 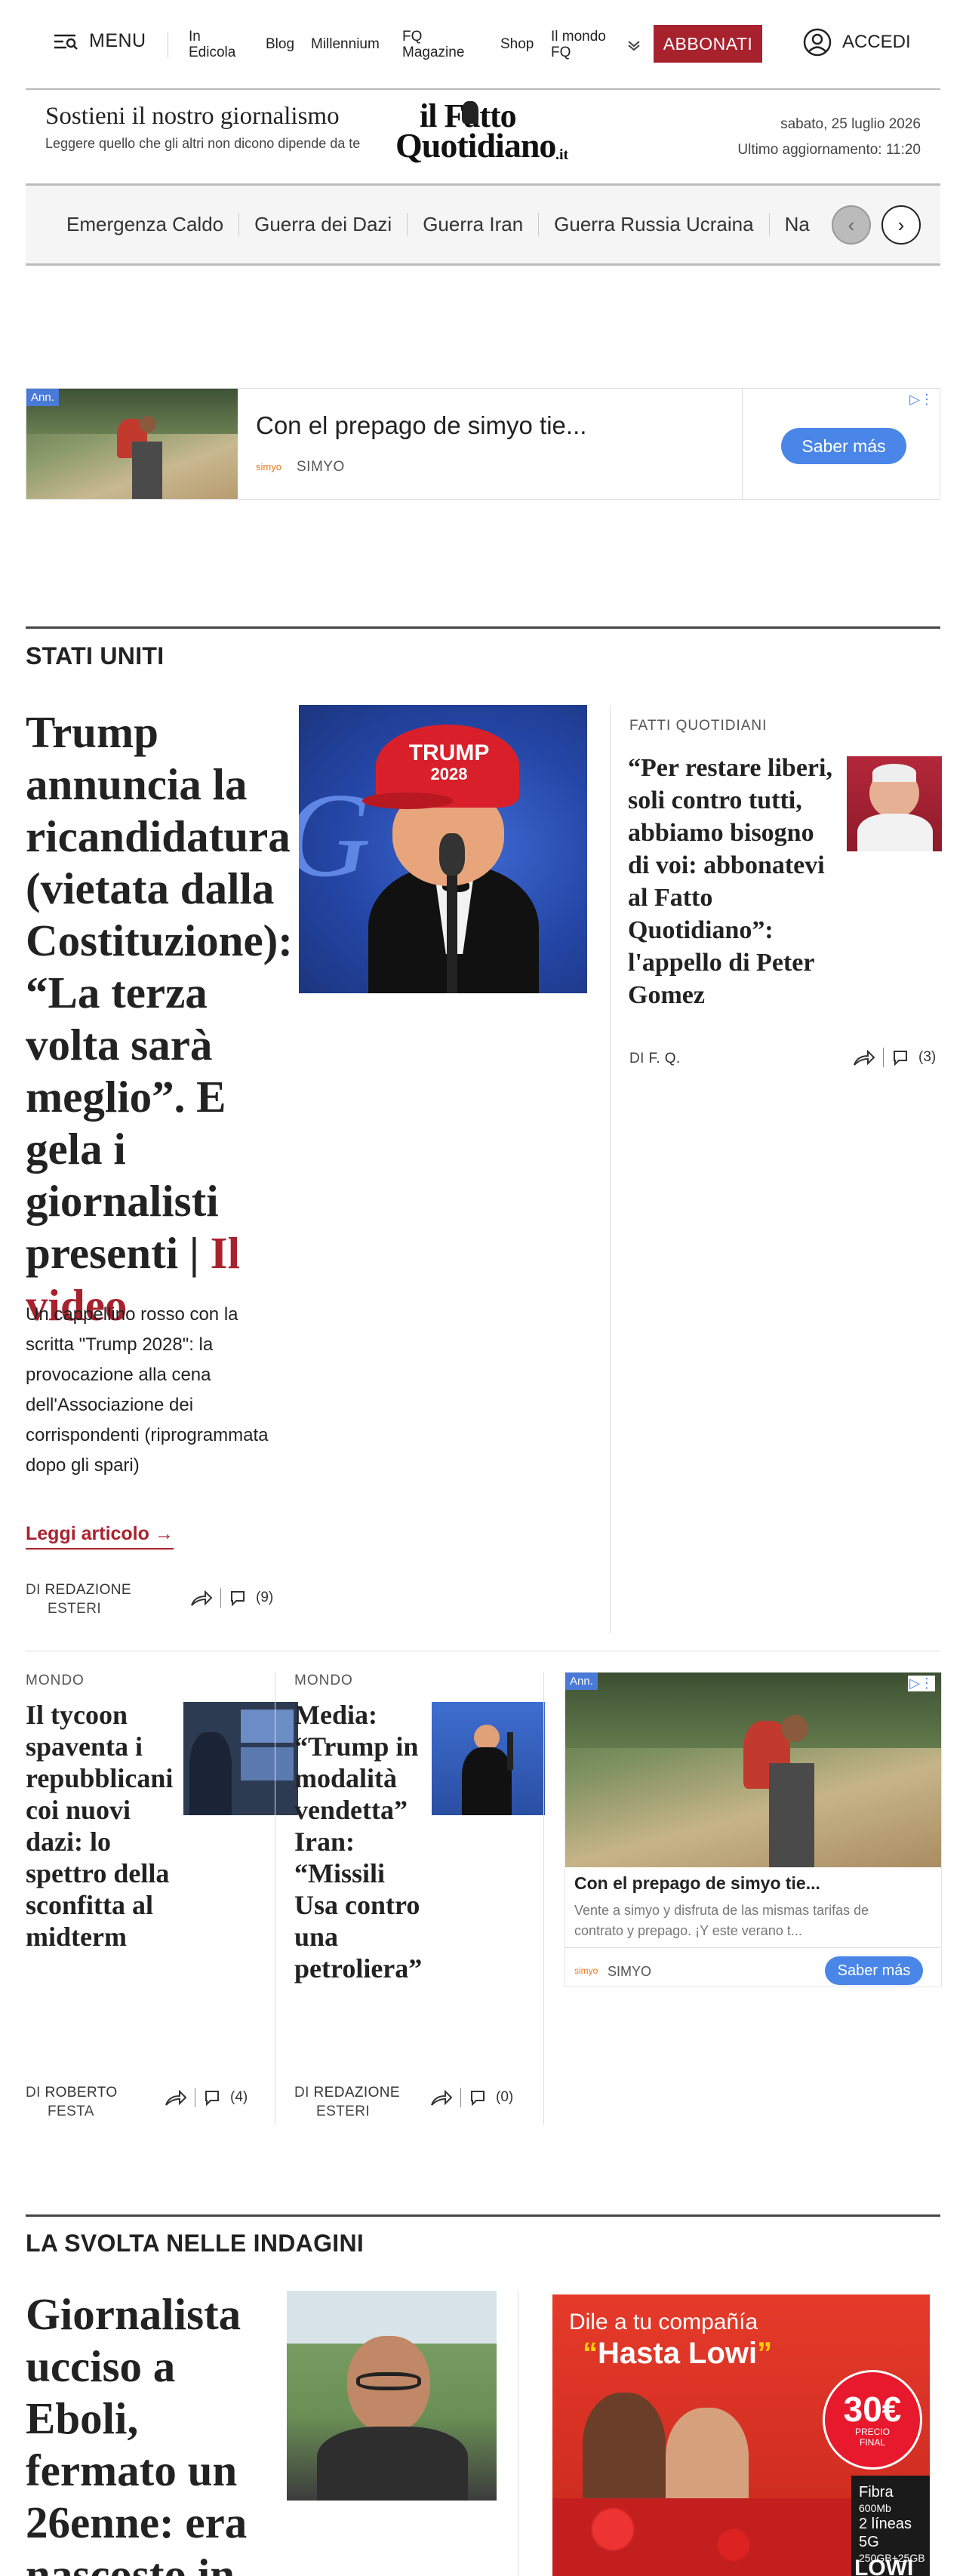 What do you see at coordinates (876, 2492) in the screenshot?
I see `lowi-panel-line1: Fibra` at bounding box center [876, 2492].